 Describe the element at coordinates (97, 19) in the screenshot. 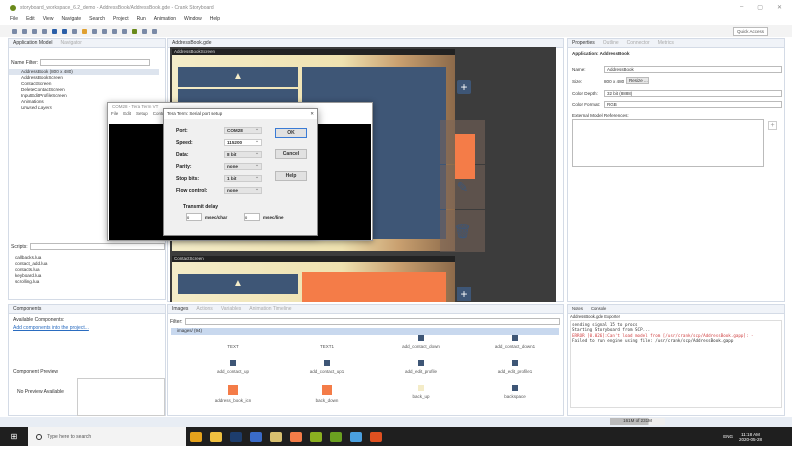

I see `menu-search: Search` at that location.